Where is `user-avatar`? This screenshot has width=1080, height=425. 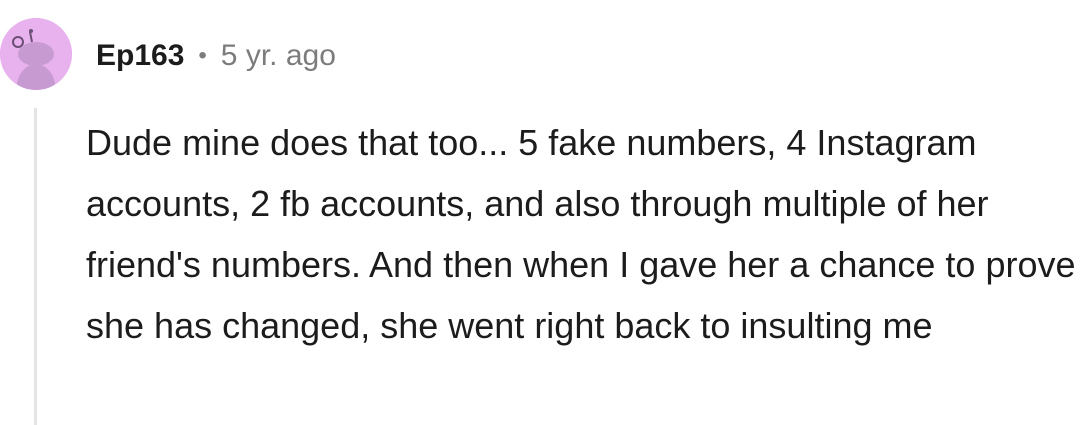
user-avatar is located at coordinates (36, 54).